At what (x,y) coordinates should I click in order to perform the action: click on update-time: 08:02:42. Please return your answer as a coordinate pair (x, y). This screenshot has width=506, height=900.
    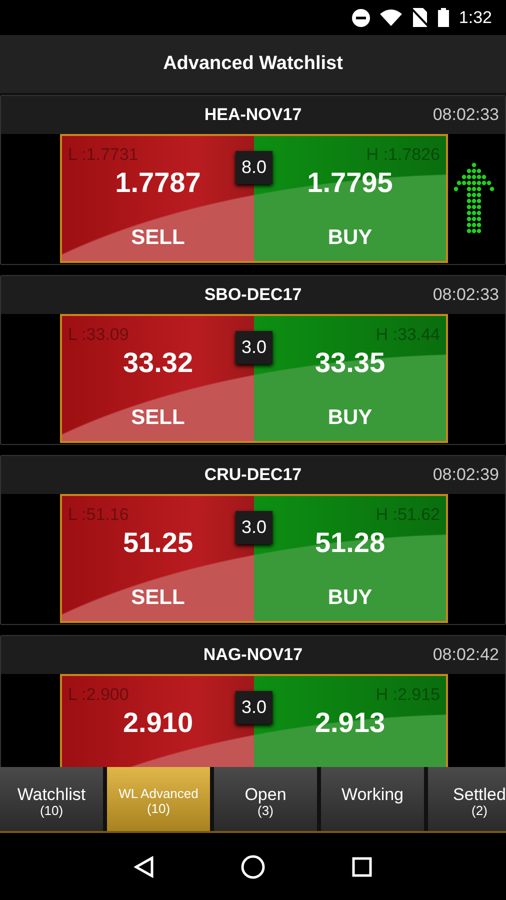
    Looking at the image, I should click on (465, 655).